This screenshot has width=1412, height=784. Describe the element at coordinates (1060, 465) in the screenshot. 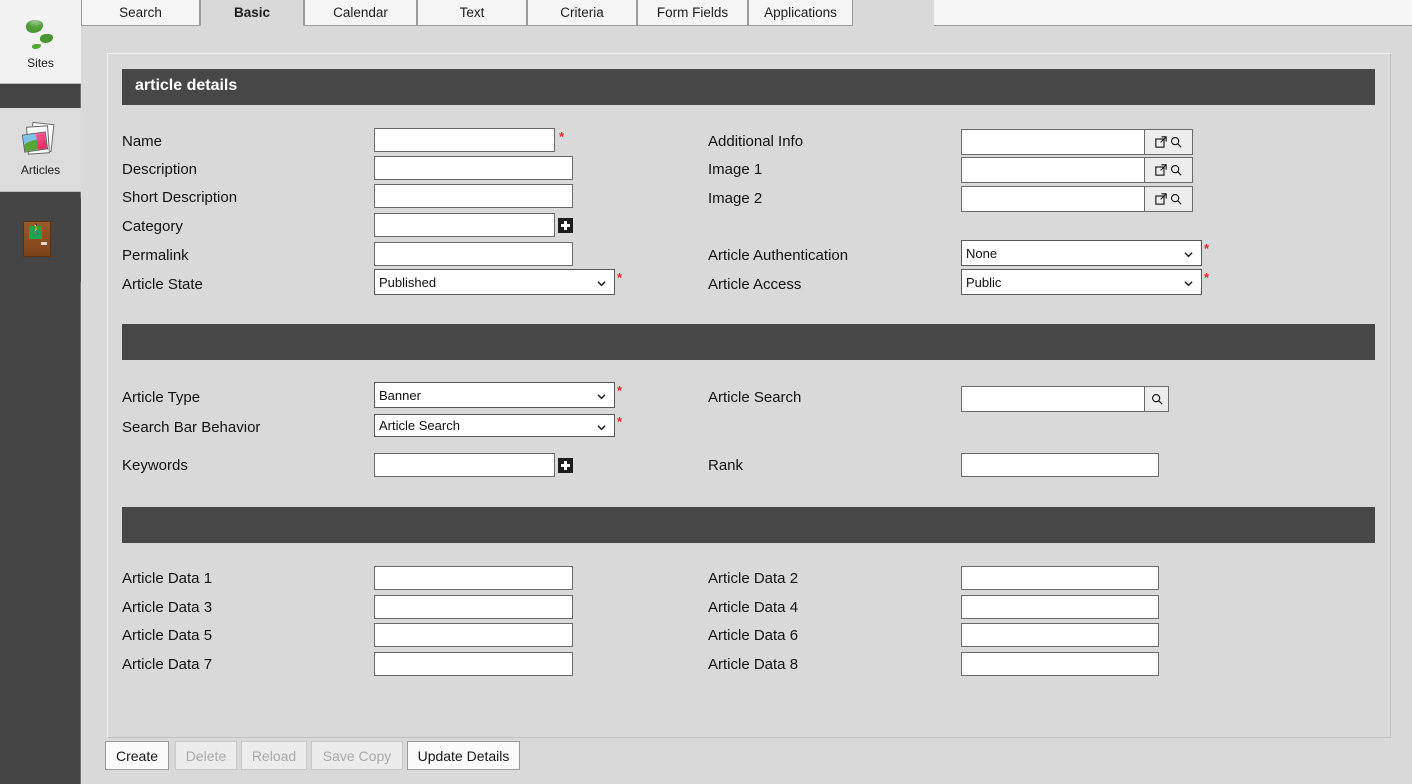

I see `rank-input` at that location.